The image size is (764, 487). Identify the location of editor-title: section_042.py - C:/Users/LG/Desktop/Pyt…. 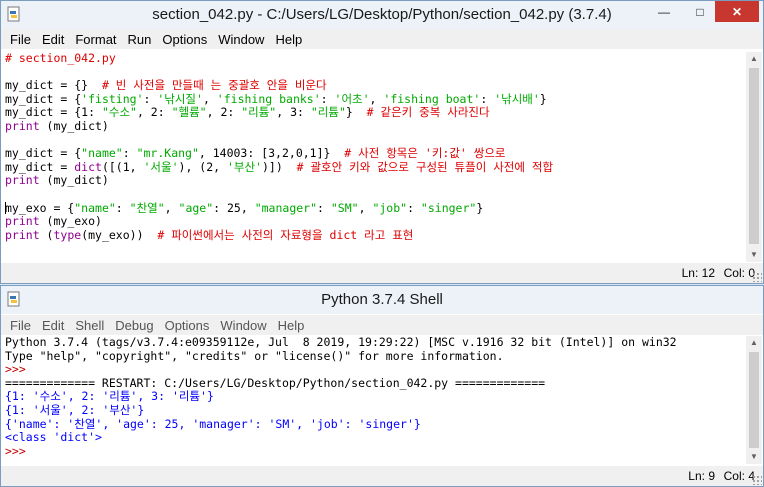
(382, 14).